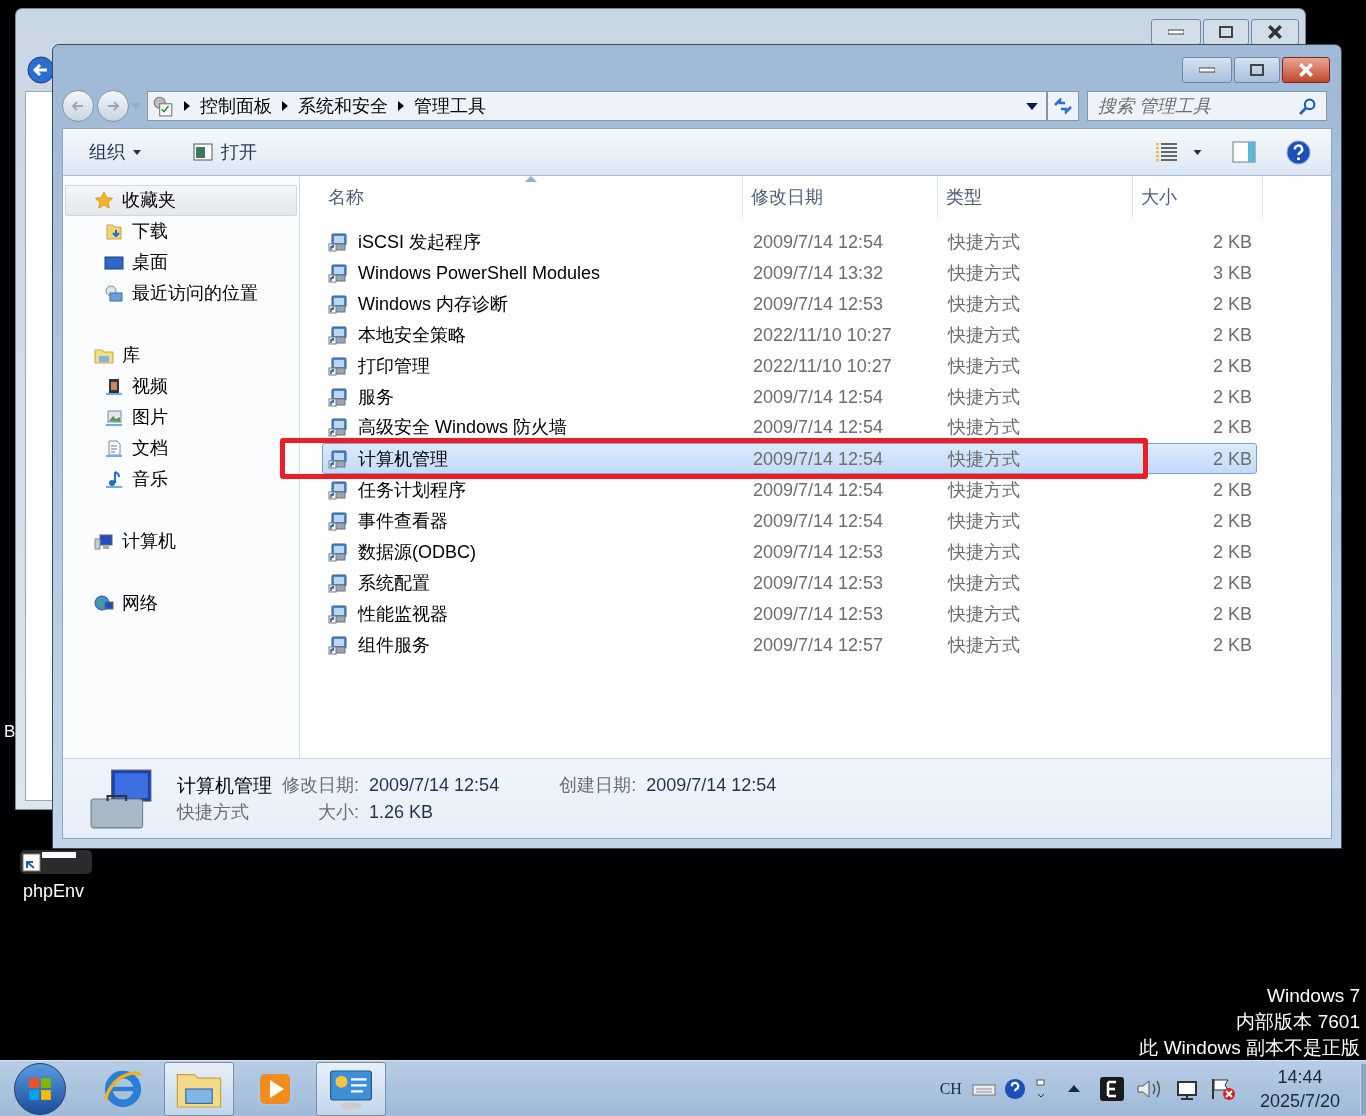 This screenshot has width=1366, height=1116. What do you see at coordinates (789, 425) in the screenshot?
I see `file-row: 高级安全 Windows 防火墙 2009/7/14 12:54 快捷方式 2 KB` at bounding box center [789, 425].